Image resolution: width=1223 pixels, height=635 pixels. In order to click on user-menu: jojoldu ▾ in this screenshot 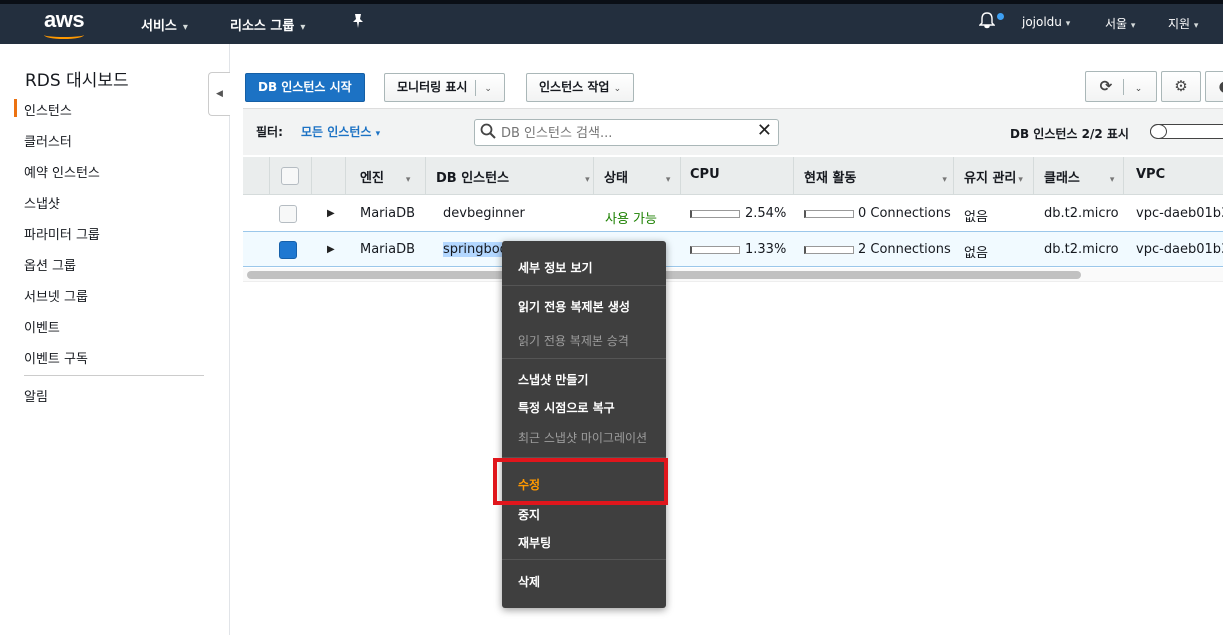, I will do `click(1046, 22)`.